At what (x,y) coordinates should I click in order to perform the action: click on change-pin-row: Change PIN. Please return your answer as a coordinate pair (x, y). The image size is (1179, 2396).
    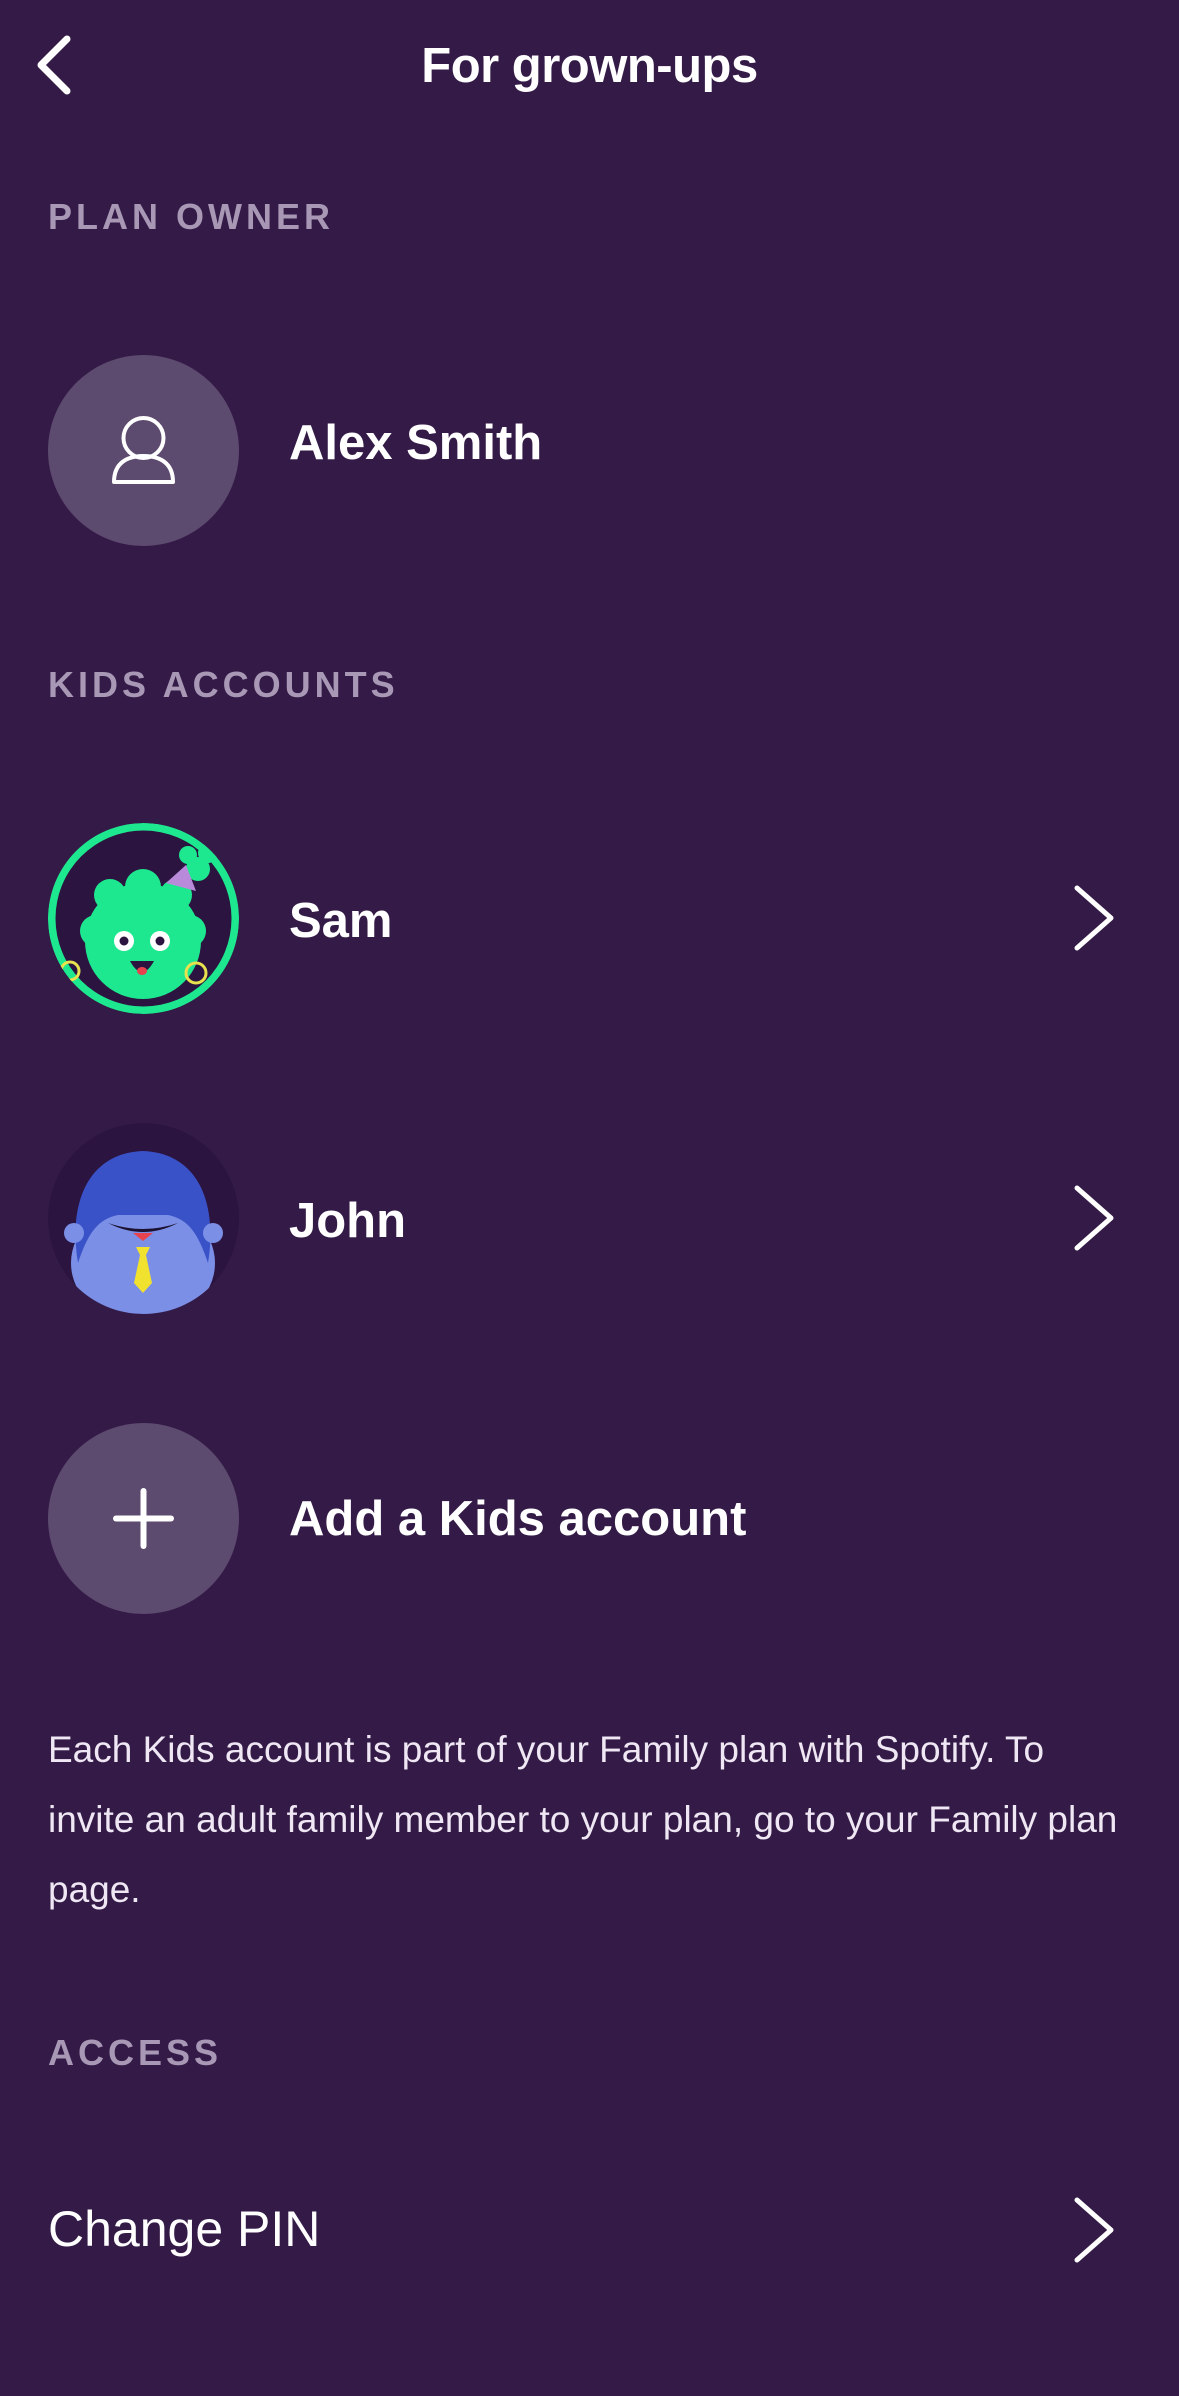
    Looking at the image, I should click on (589, 2230).